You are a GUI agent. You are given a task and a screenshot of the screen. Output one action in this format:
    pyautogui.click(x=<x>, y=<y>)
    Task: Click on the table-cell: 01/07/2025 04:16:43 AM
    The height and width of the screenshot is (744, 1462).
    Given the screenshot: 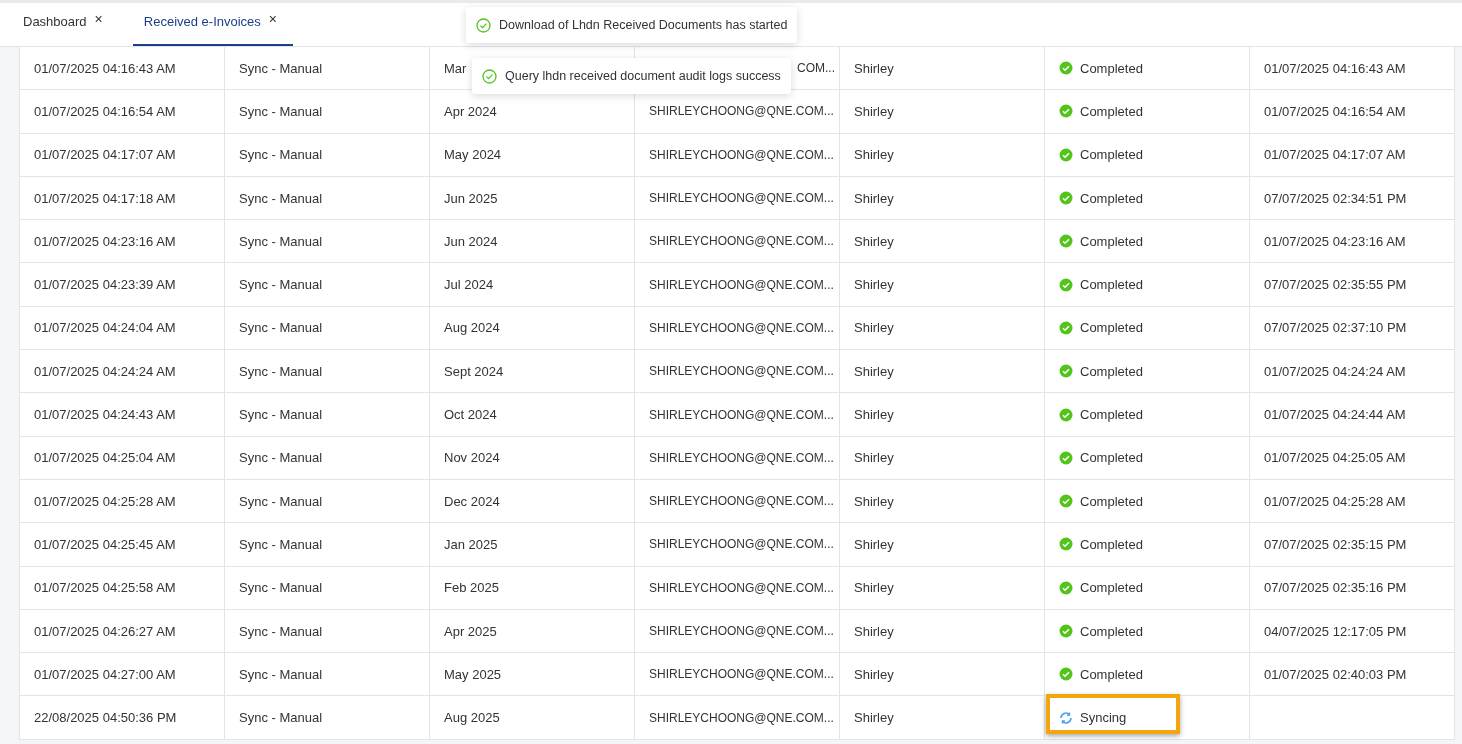 What is the action you would take?
    pyautogui.click(x=1352, y=68)
    